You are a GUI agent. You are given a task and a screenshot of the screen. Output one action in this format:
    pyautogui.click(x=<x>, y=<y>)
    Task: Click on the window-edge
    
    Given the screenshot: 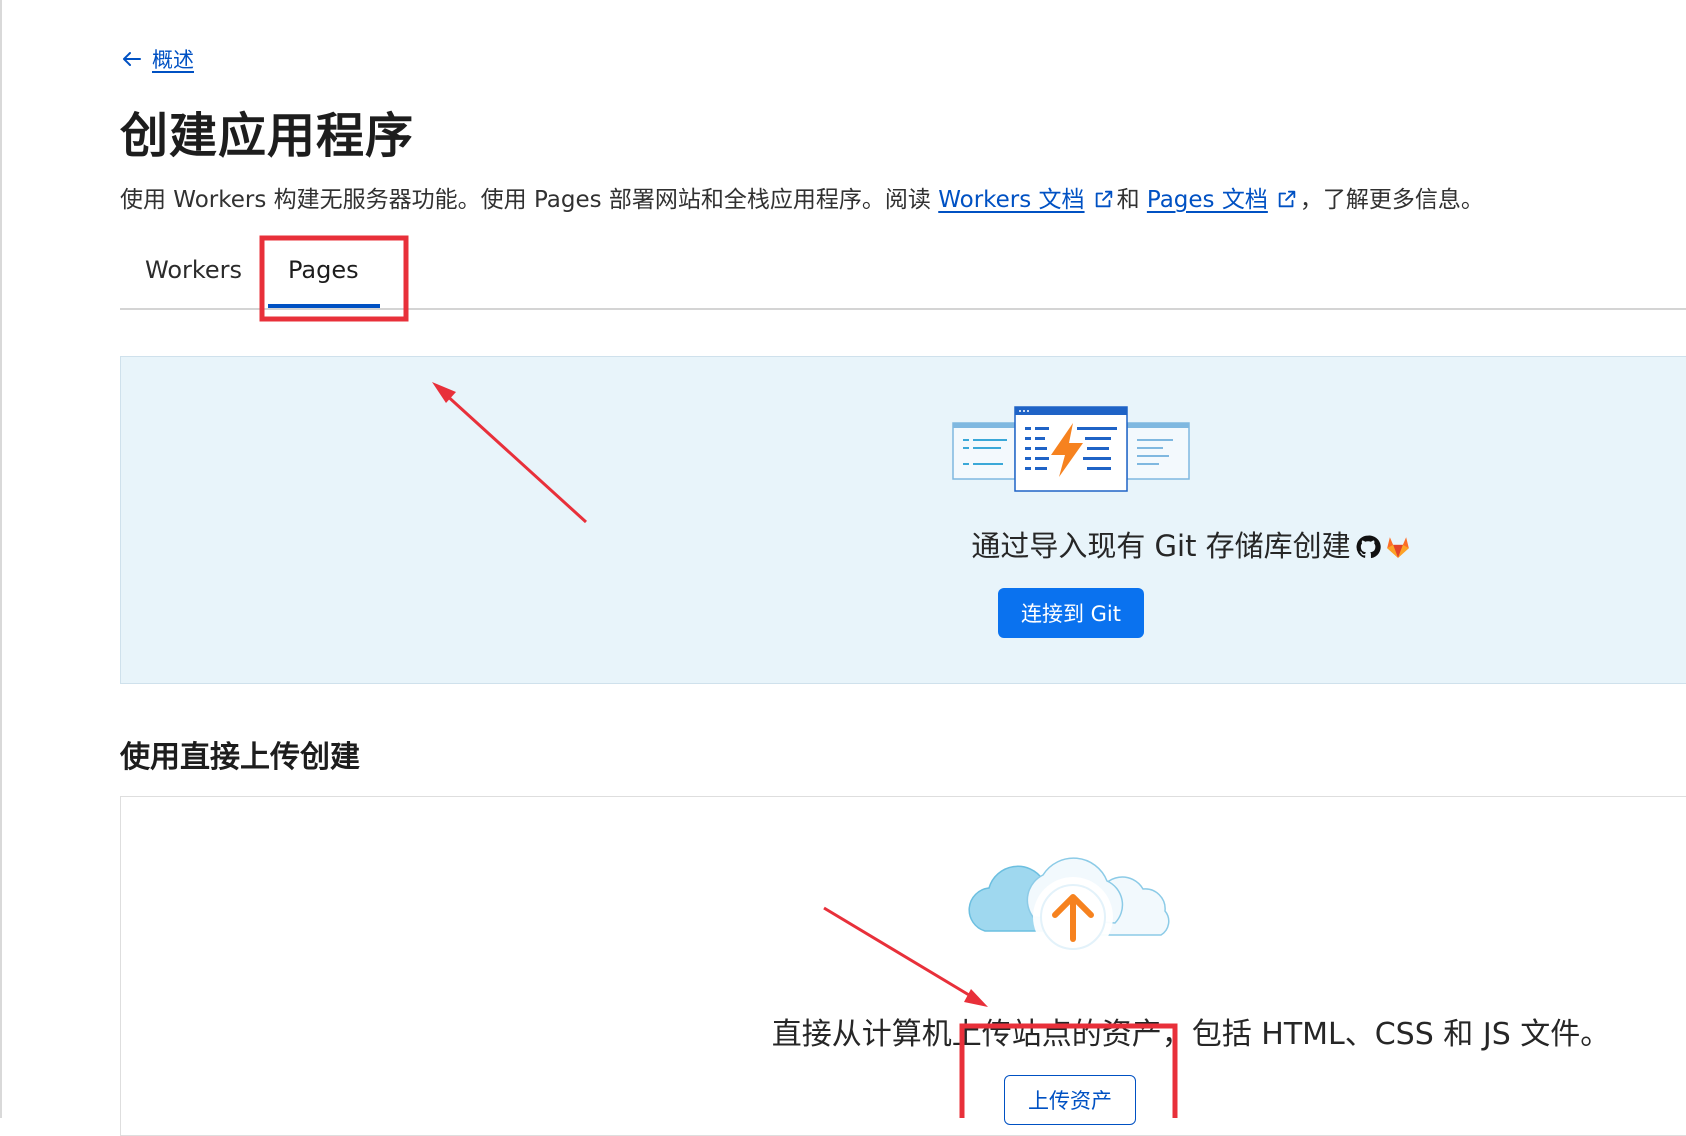 What is the action you would take?
    pyautogui.click(x=1, y=559)
    